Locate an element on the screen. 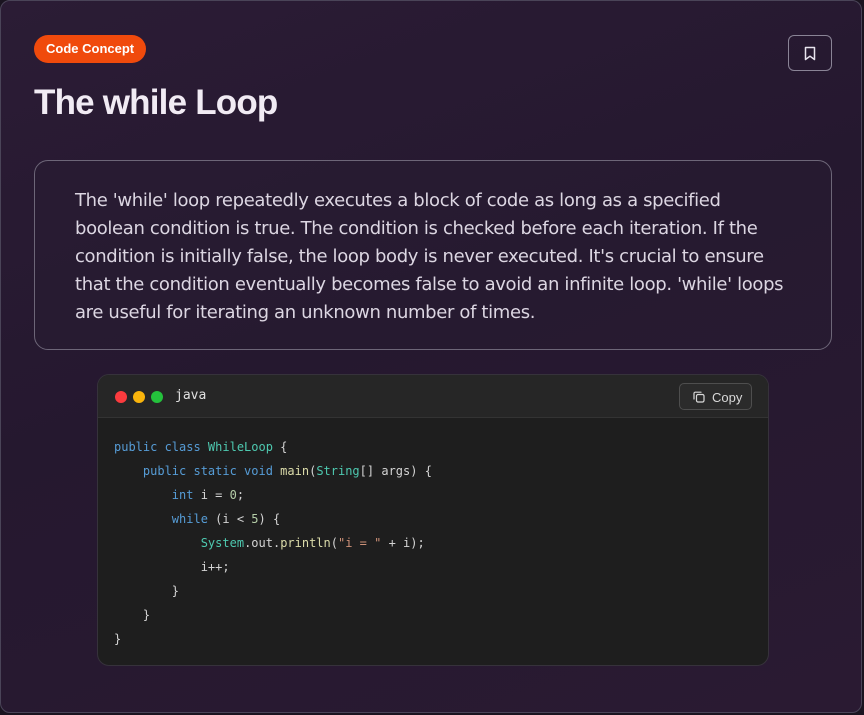 Image resolution: width=864 pixels, height=715 pixels. code-line: public static void main(String[] args) { is located at coordinates (273, 471).